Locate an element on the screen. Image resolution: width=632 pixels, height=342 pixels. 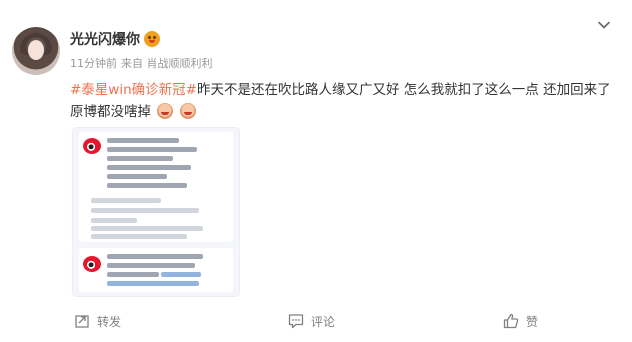
username: 光光闪爆你 is located at coordinates (105, 39).